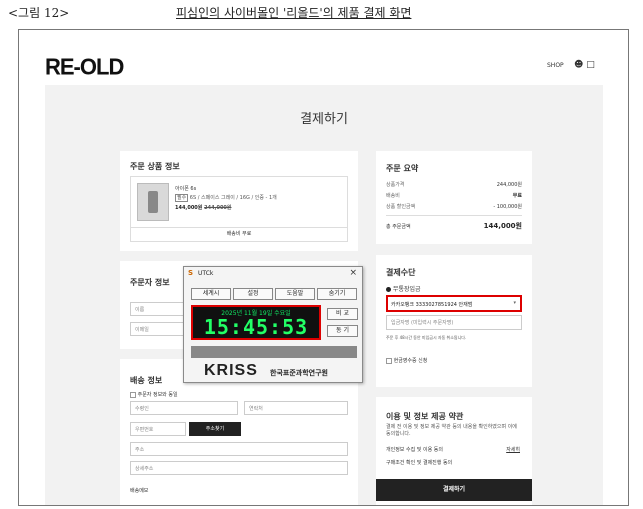 This screenshot has height=509, width=643. Describe the element at coordinates (146, 380) in the screenshot. I see `shipping-heading: 배송 정보` at that location.